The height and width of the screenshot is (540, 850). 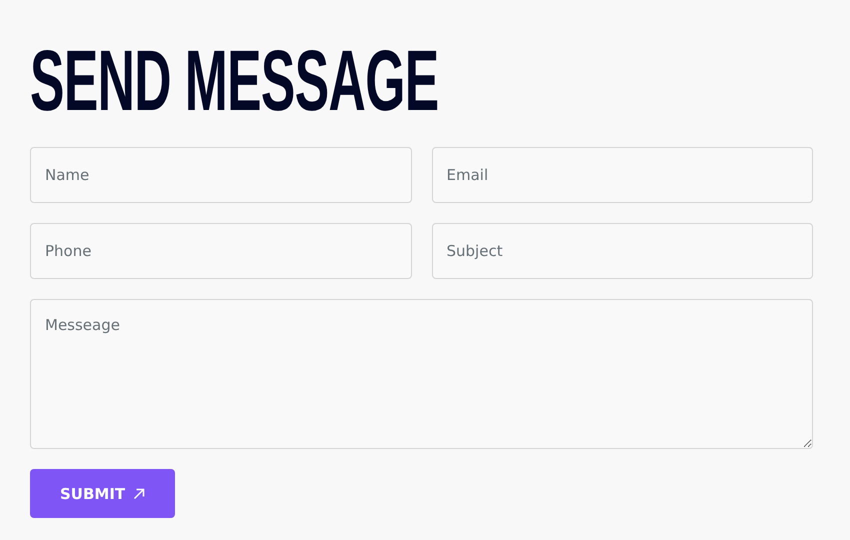 I want to click on input-field: Email, so click(x=622, y=175).